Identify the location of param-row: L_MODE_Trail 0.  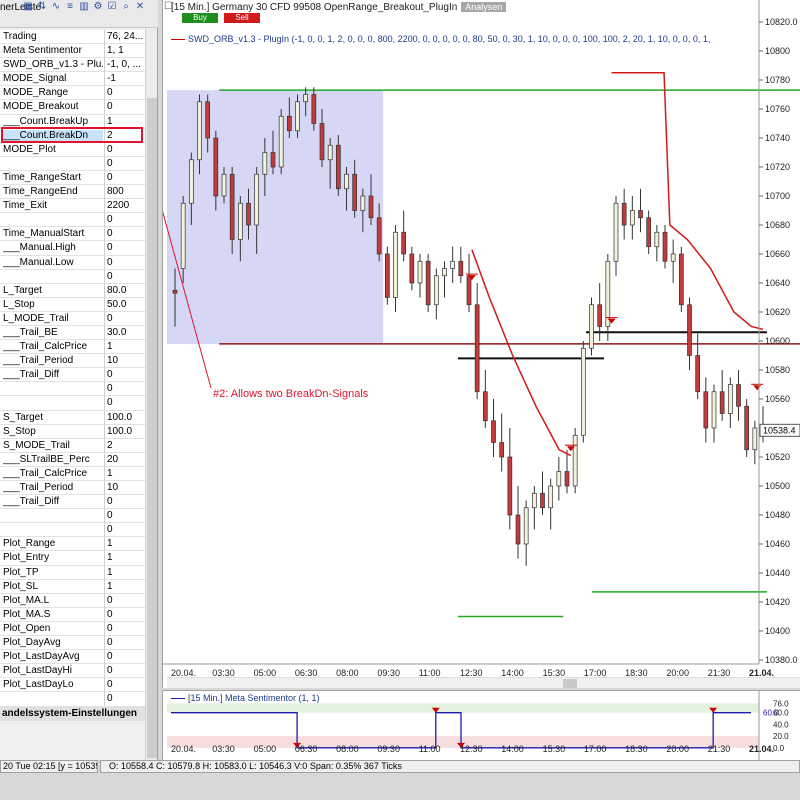
(72, 318).